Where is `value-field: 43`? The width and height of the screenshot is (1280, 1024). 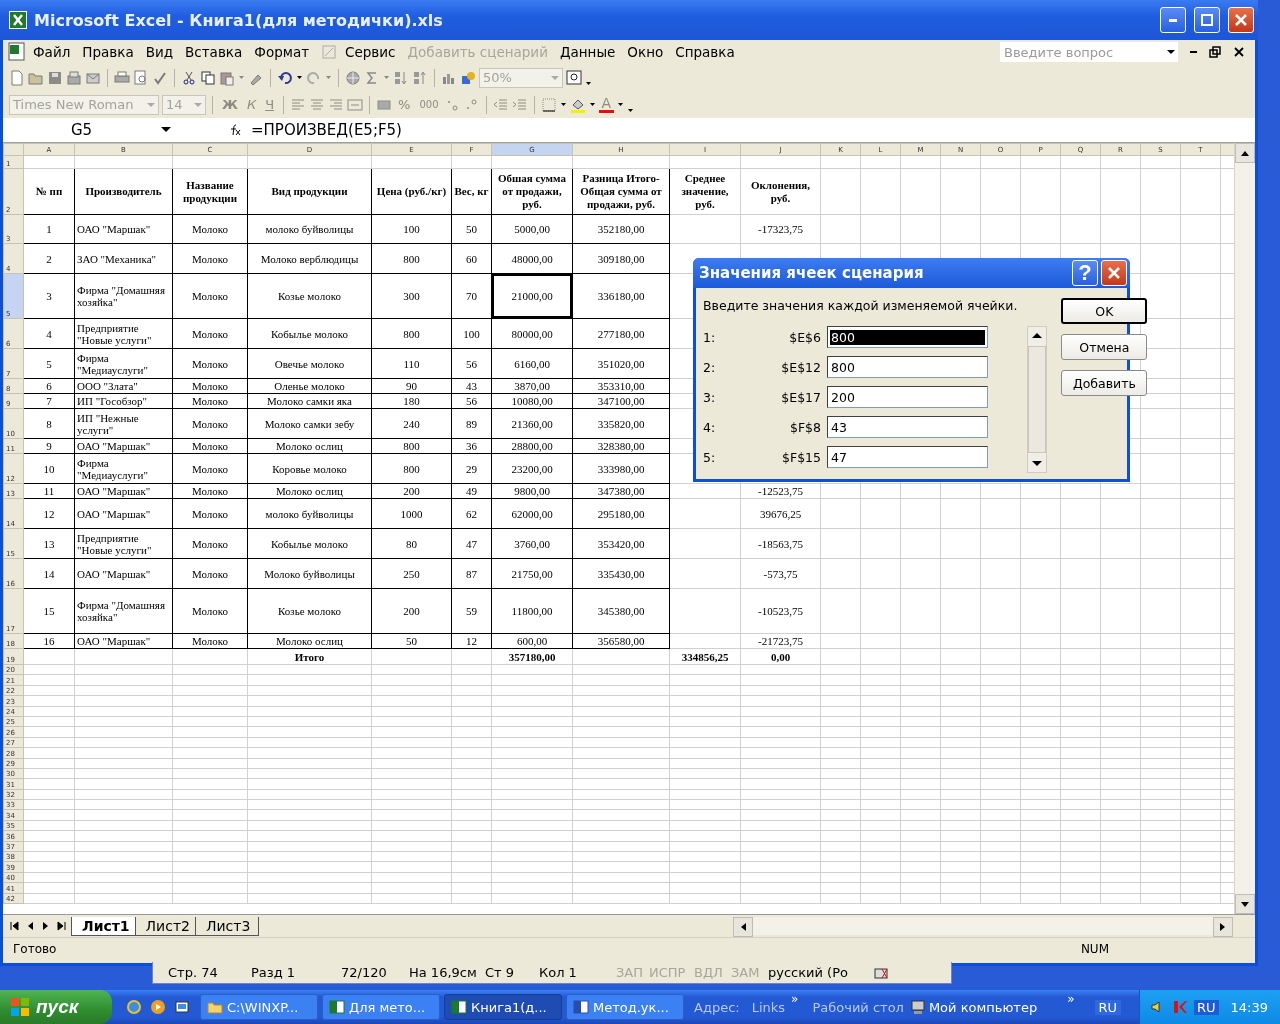 value-field: 43 is located at coordinates (907, 427).